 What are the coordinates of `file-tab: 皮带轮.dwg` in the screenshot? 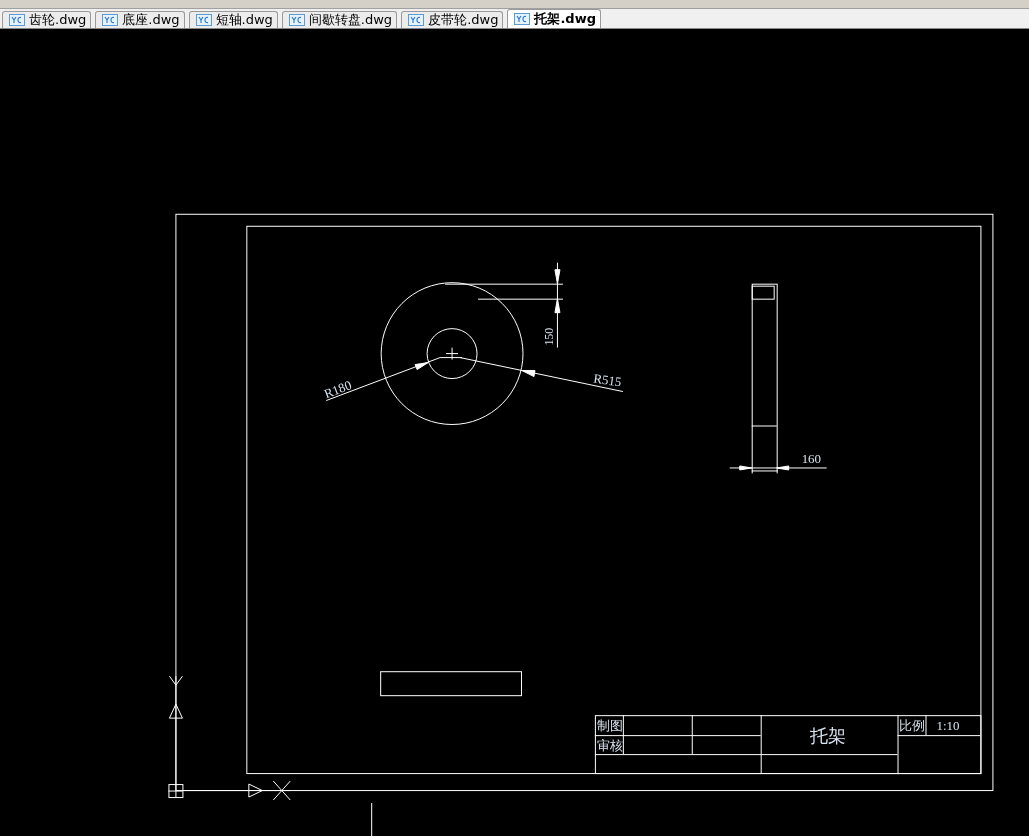 It's located at (452, 19).